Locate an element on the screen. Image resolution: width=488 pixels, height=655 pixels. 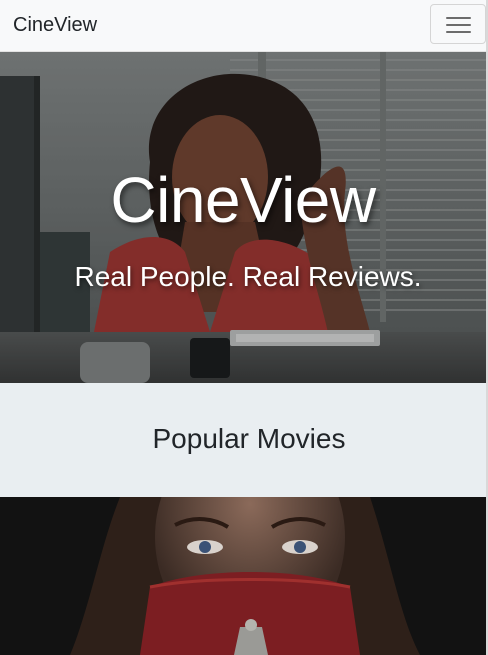
navbar: CineView is located at coordinates (243, 26).